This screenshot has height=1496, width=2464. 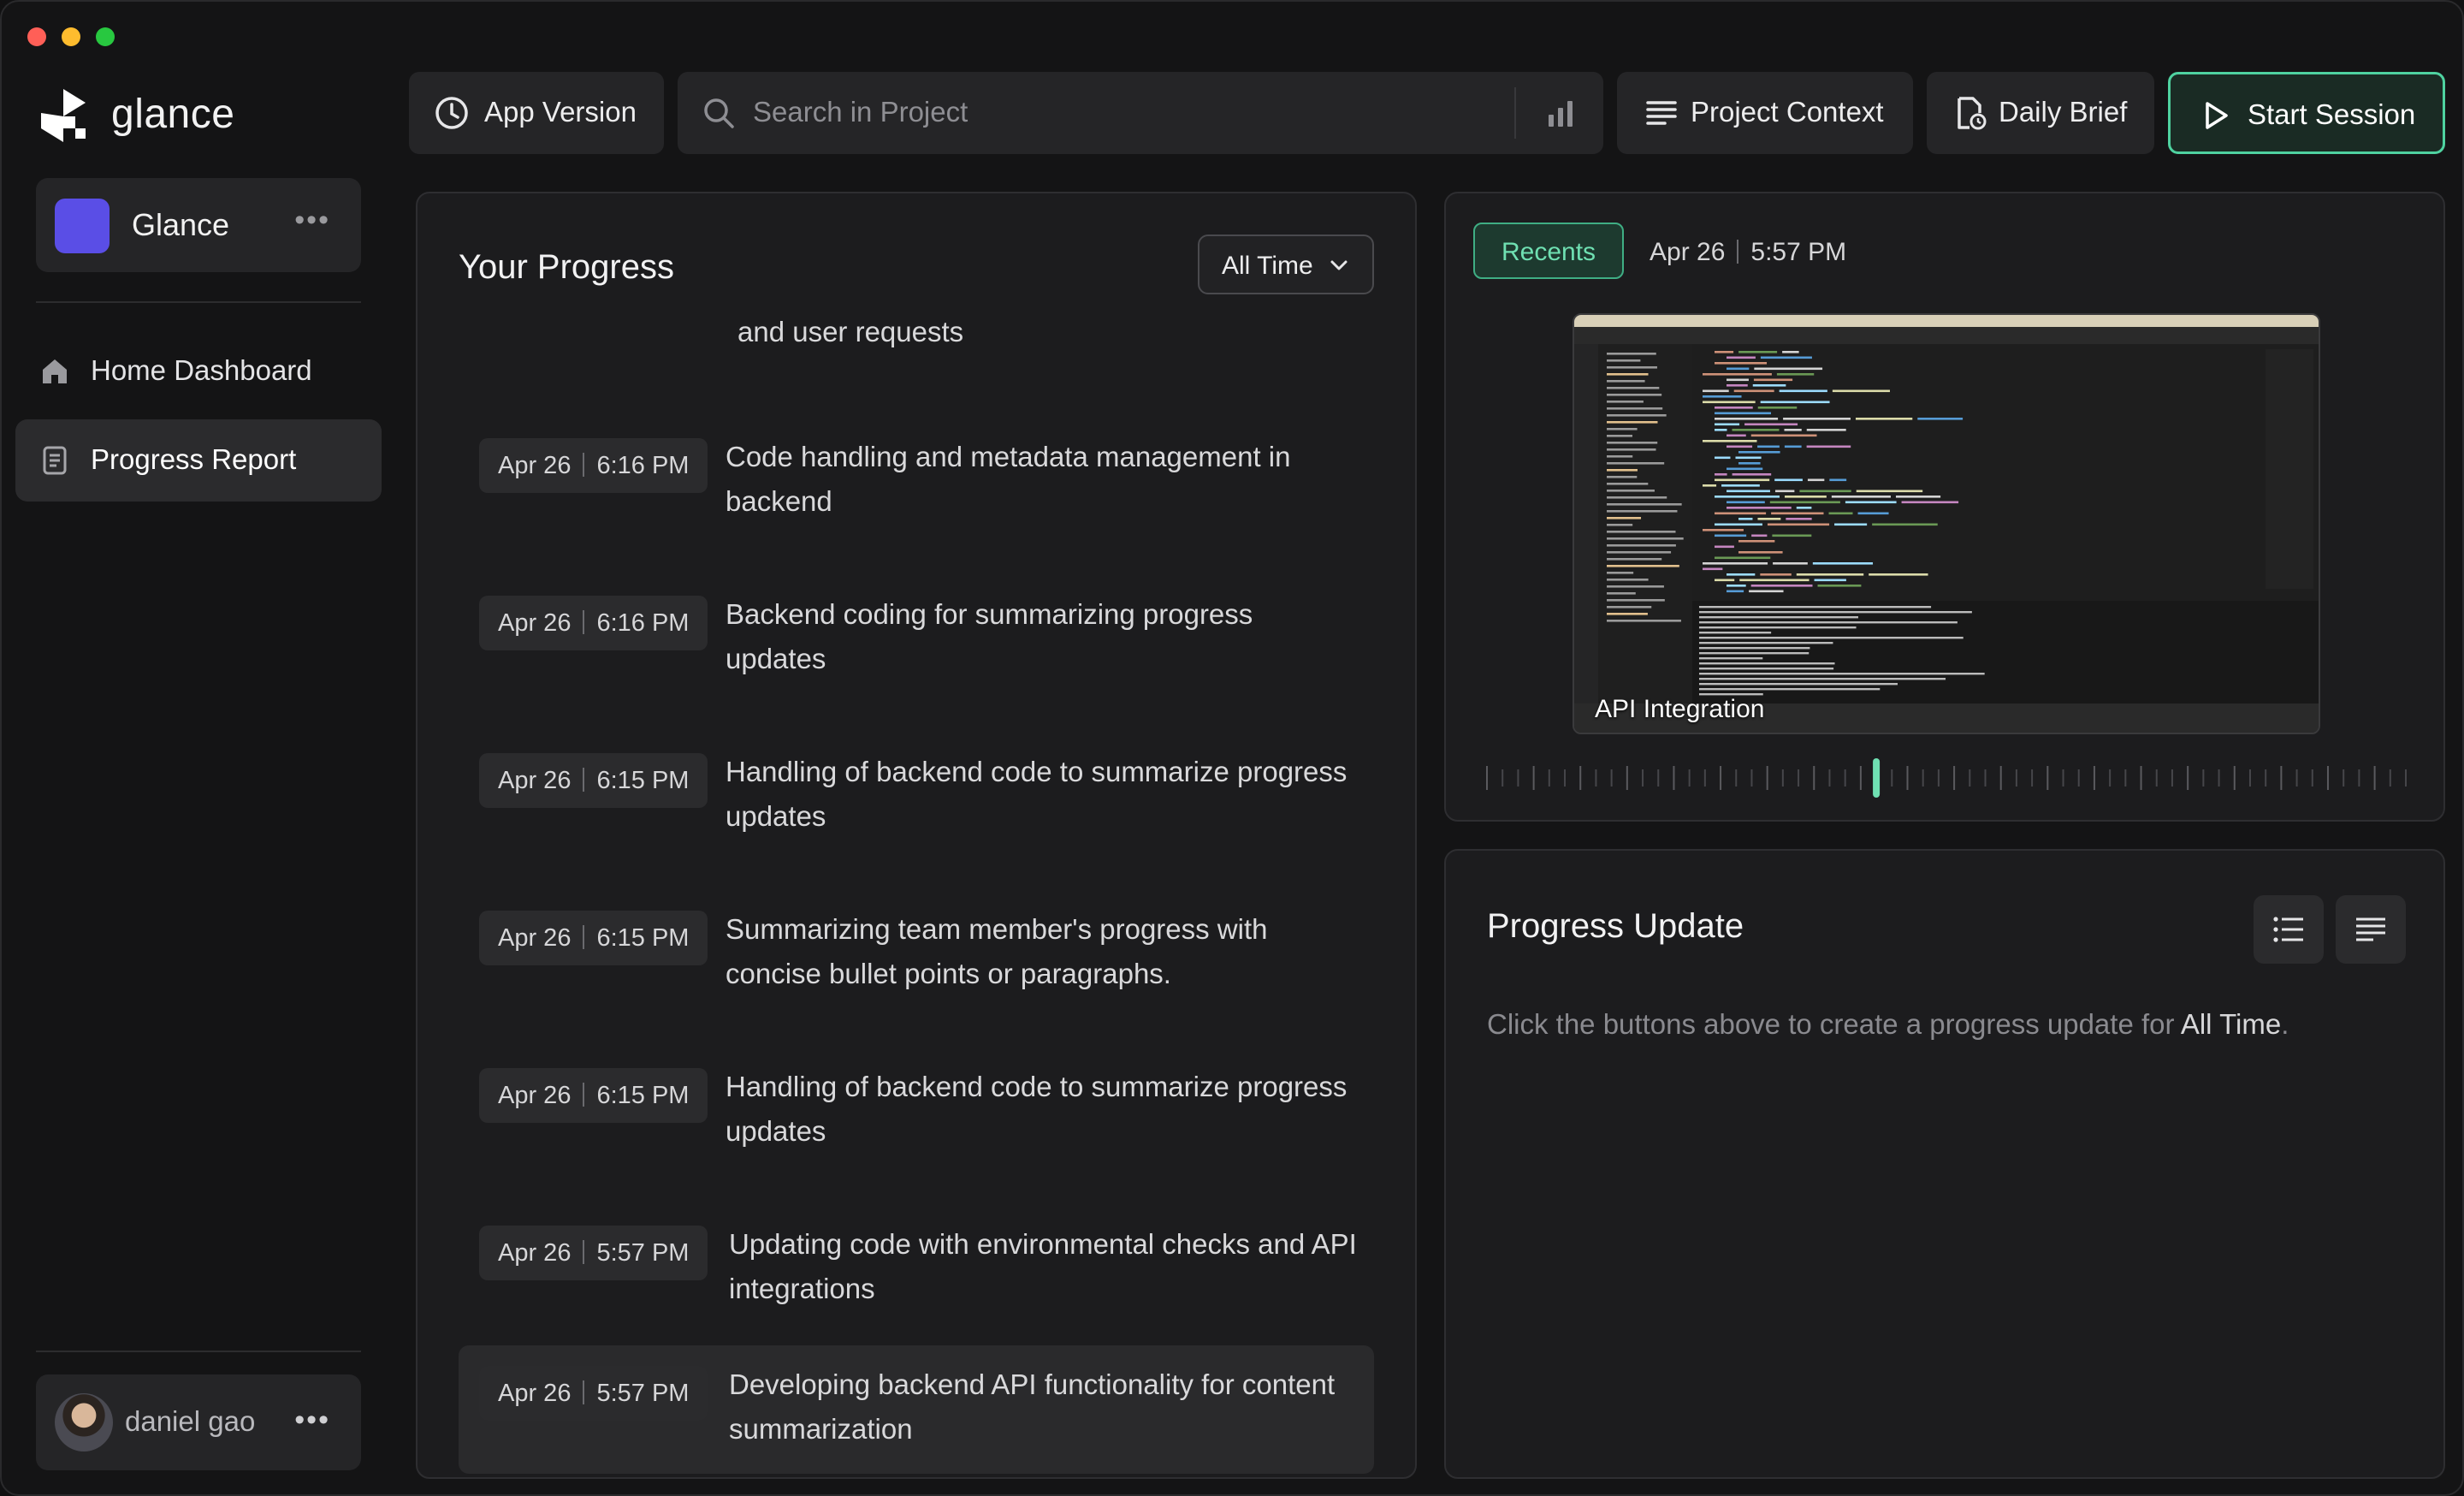 What do you see at coordinates (198, 225) in the screenshot?
I see `workspace-switcher: Glance •••` at bounding box center [198, 225].